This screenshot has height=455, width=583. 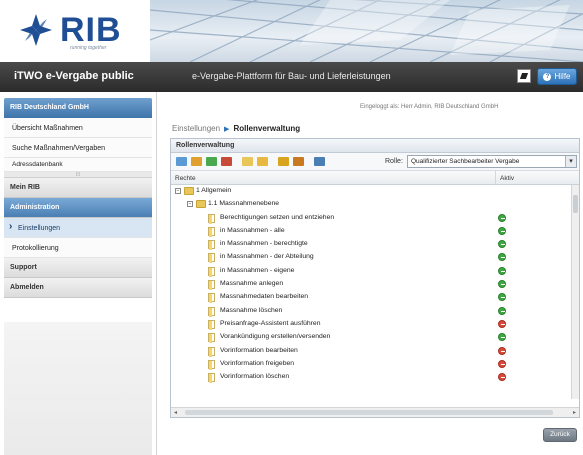 I want to click on sidebar-group-administration: Administration, so click(x=78, y=208).